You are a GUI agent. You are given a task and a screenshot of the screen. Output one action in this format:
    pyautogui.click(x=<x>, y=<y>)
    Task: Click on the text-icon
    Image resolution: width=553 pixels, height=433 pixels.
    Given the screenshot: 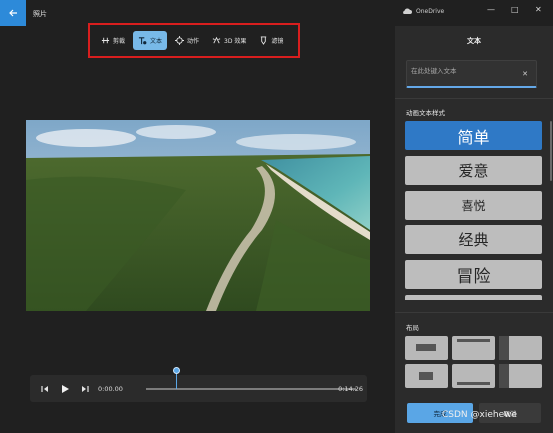 What is the action you would take?
    pyautogui.click(x=142, y=41)
    